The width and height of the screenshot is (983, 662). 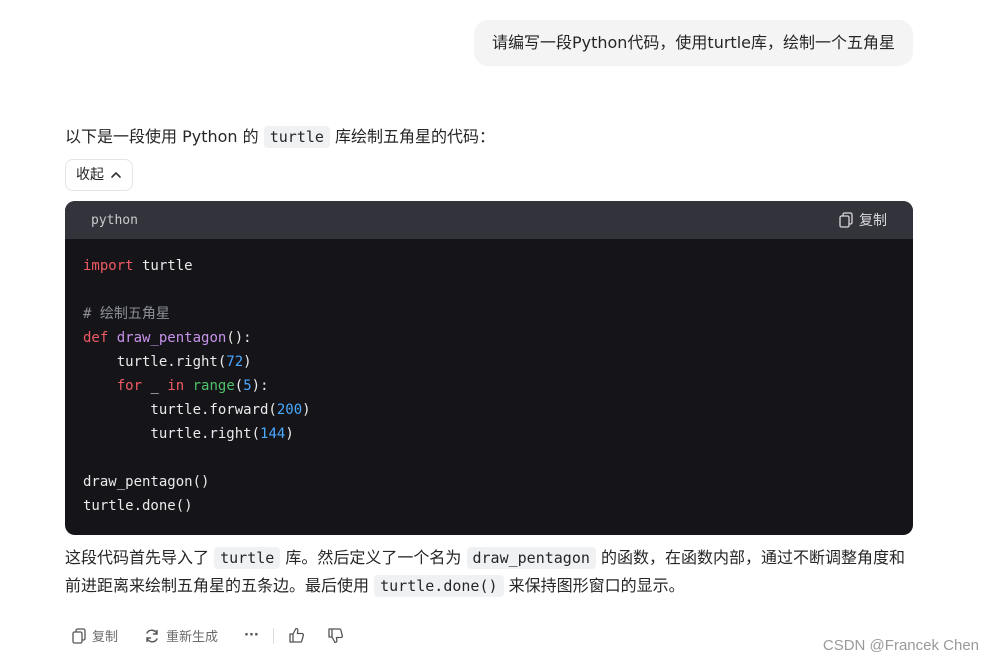 I want to click on code-token: (, so click(x=239, y=386).